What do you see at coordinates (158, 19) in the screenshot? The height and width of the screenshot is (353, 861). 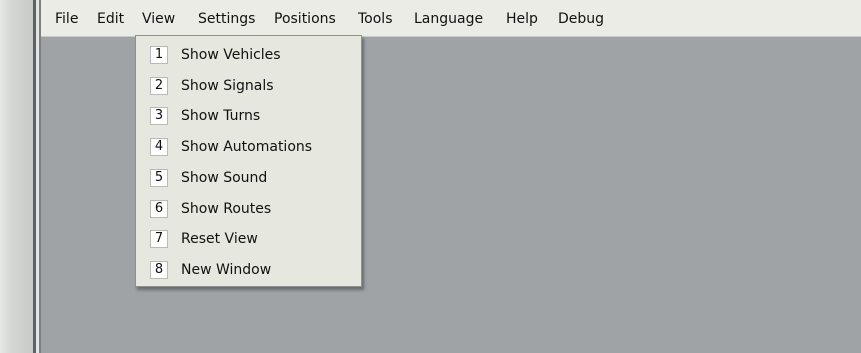 I see `menu-view: View` at bounding box center [158, 19].